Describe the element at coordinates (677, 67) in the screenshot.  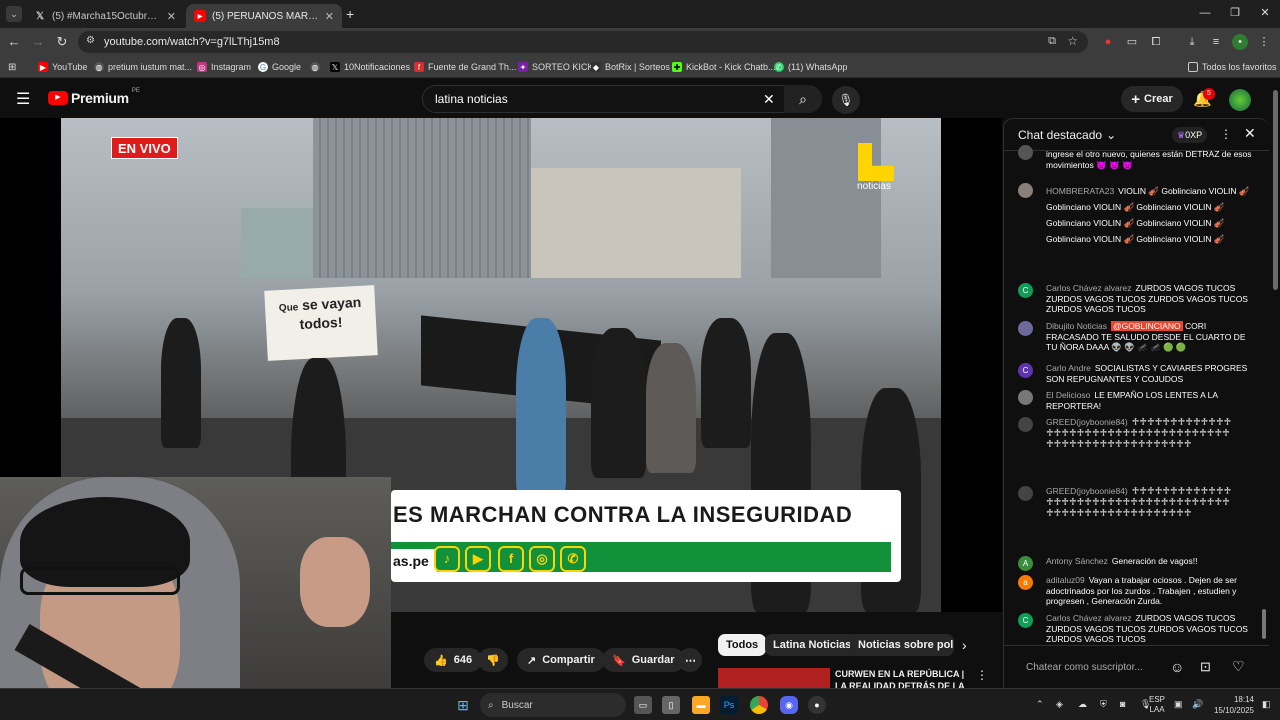
I see `kickbot-icon: ✚` at that location.